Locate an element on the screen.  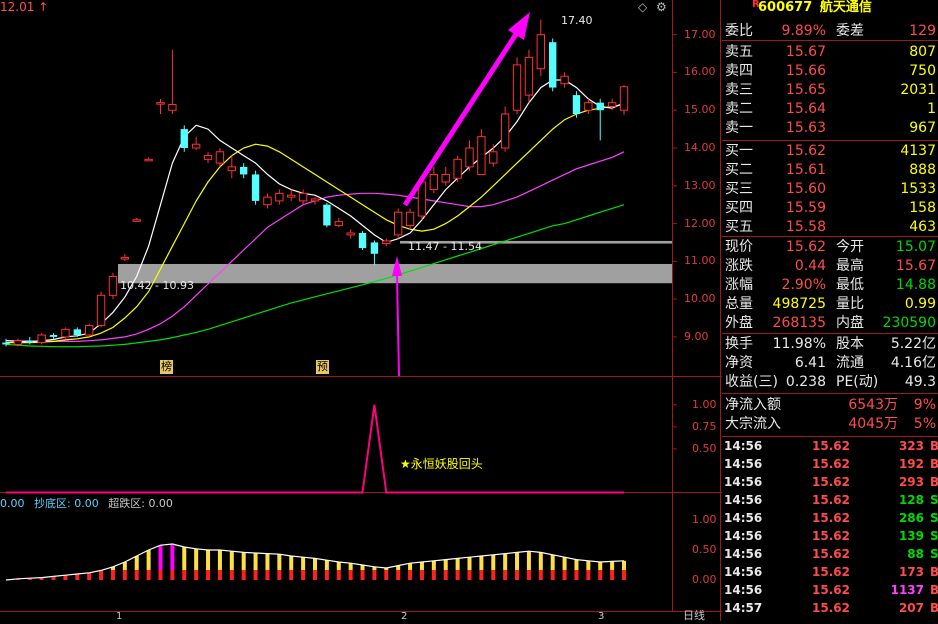
trade-row: 14:56 15.62 128 S is located at coordinates (830, 500).